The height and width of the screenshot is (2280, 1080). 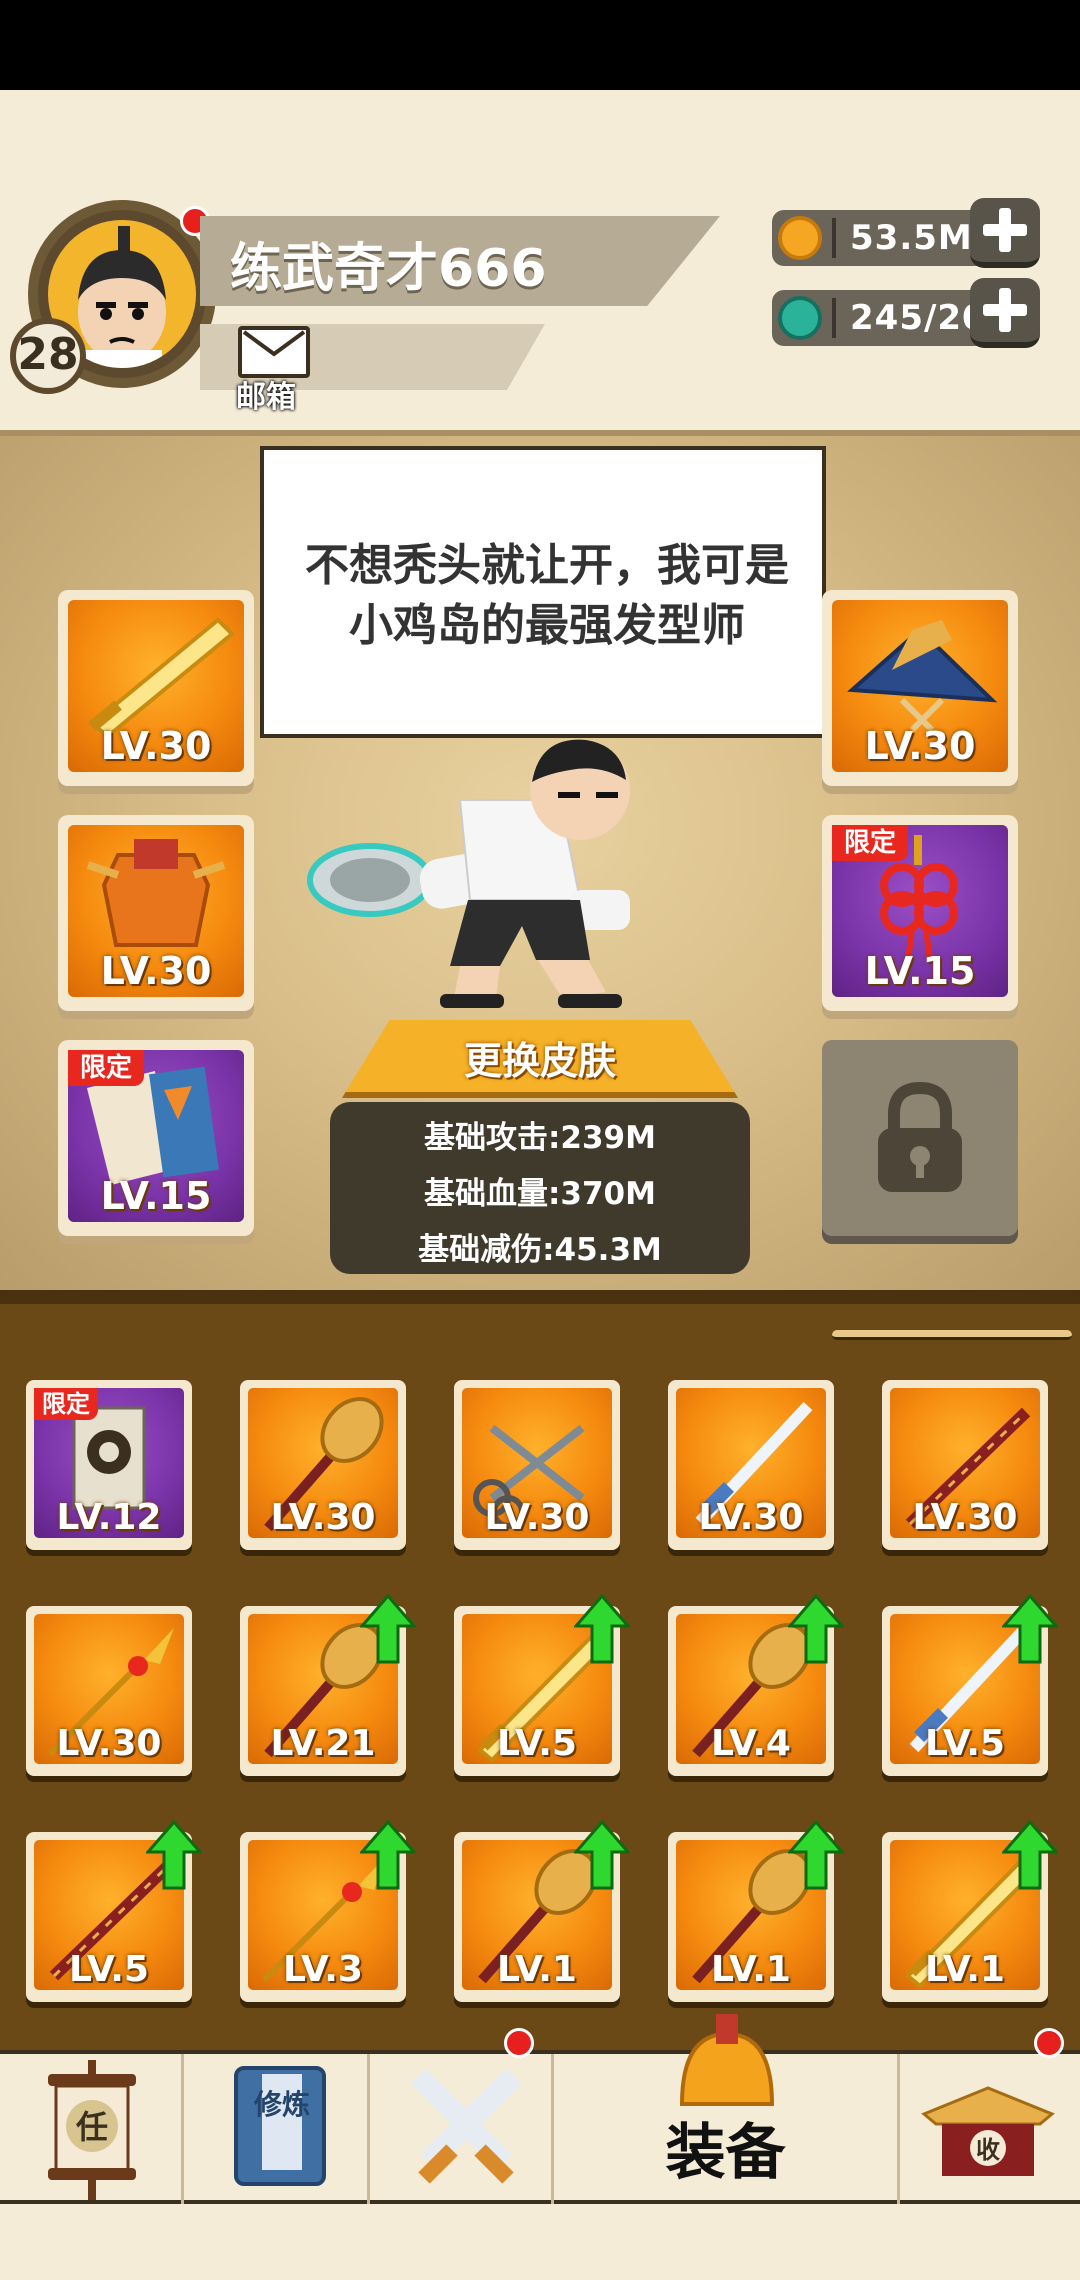 I want to click on stat-attack: 基础攻击:239M, so click(x=540, y=1138).